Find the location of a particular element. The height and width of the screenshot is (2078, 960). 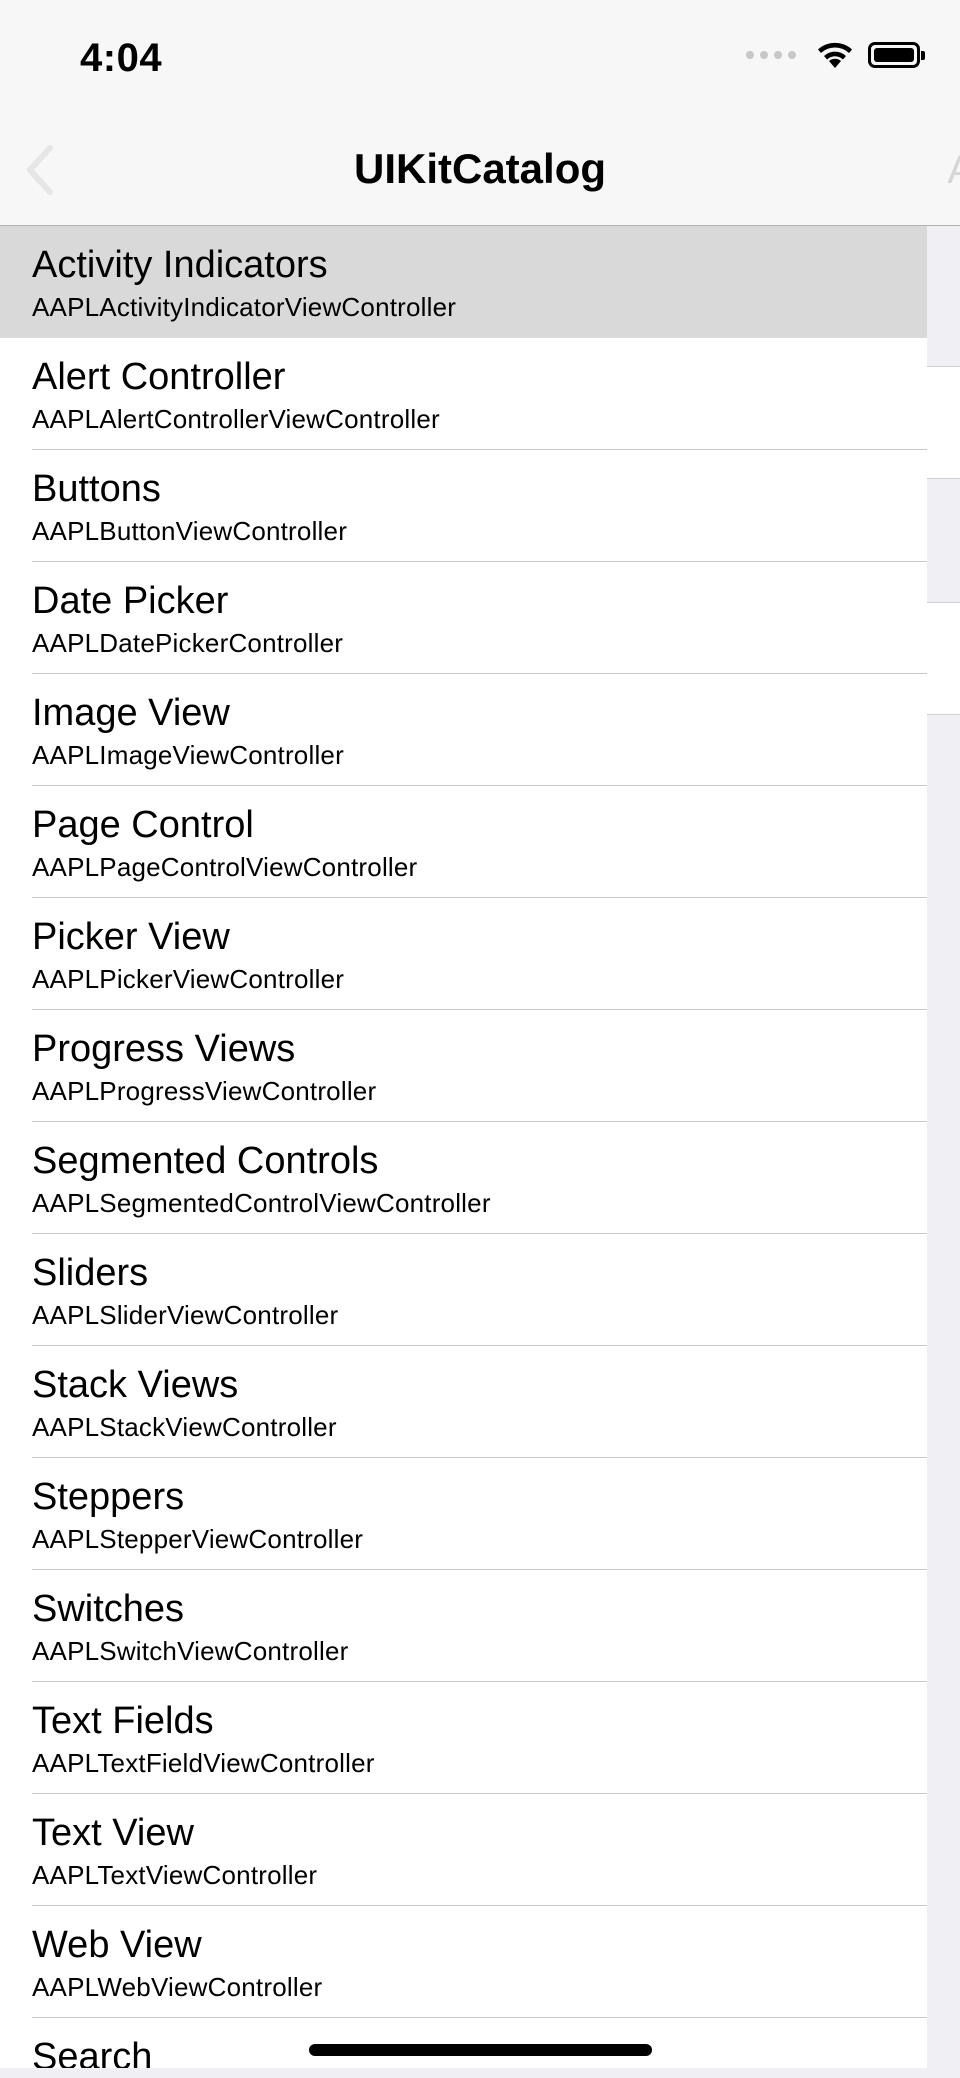

home-indicator is located at coordinates (480, 2050).